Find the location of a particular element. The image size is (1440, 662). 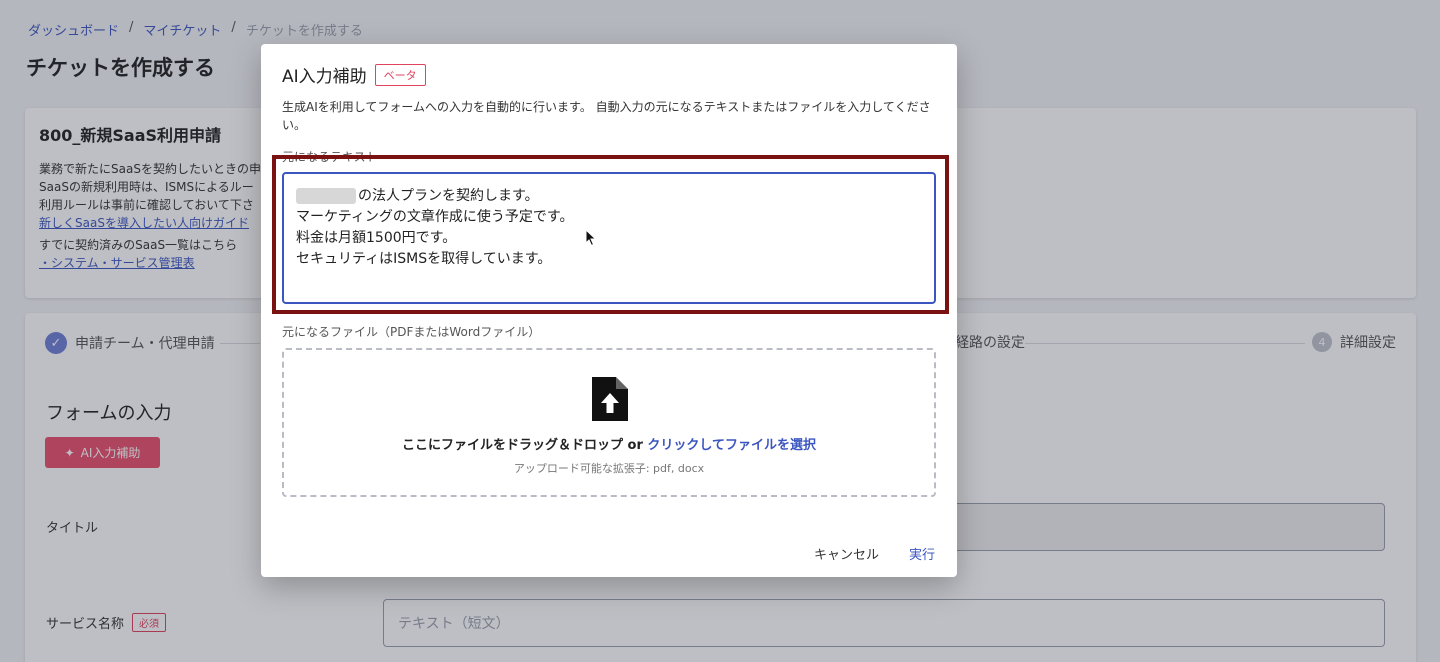

text-line: マーケティングの文章作成に使う予定です。 is located at coordinates (435, 217).